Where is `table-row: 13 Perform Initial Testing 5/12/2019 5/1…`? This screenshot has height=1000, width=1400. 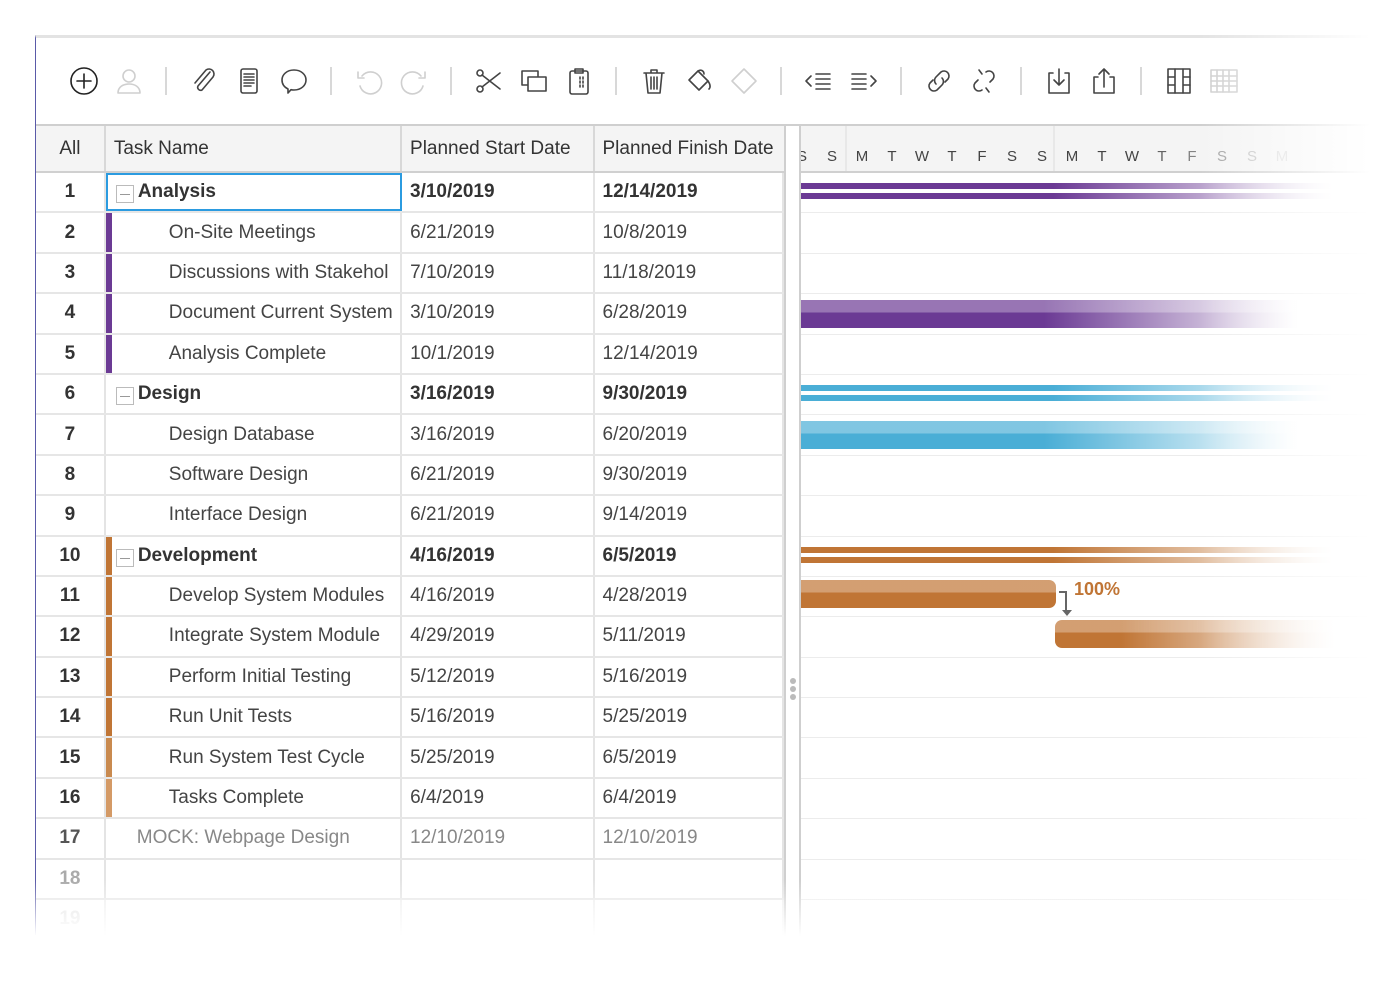 table-row: 13 Perform Initial Testing 5/12/2019 5/1… is located at coordinates (410, 678).